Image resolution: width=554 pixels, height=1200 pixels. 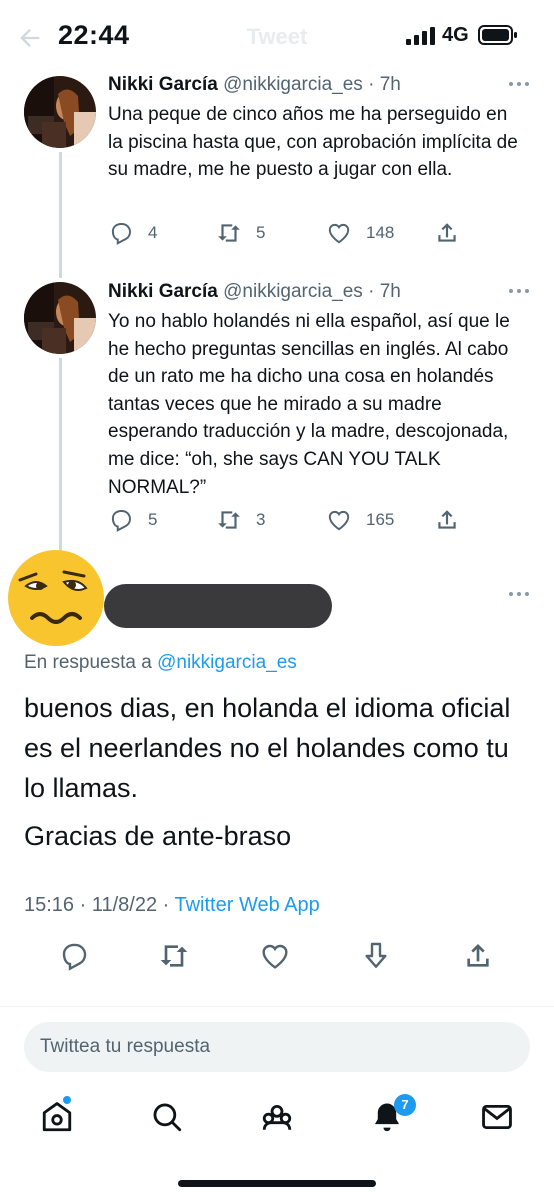 What do you see at coordinates (277, 1006) in the screenshot?
I see `divider` at bounding box center [277, 1006].